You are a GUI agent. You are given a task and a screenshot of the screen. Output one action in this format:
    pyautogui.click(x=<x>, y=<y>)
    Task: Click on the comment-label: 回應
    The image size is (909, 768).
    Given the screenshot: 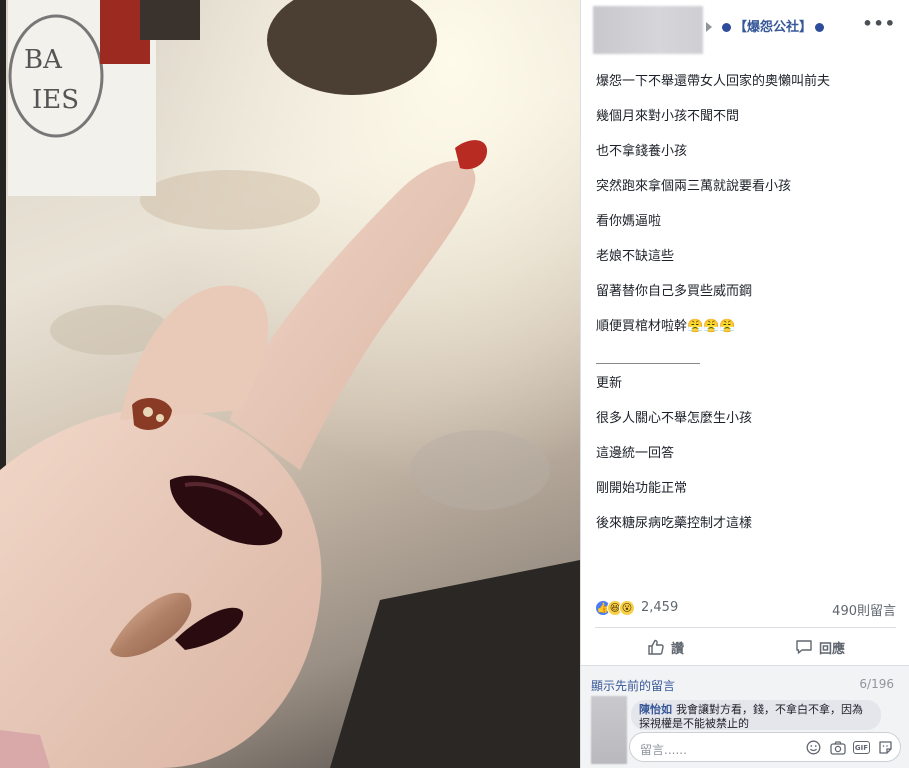 What is the action you would take?
    pyautogui.click(x=832, y=649)
    